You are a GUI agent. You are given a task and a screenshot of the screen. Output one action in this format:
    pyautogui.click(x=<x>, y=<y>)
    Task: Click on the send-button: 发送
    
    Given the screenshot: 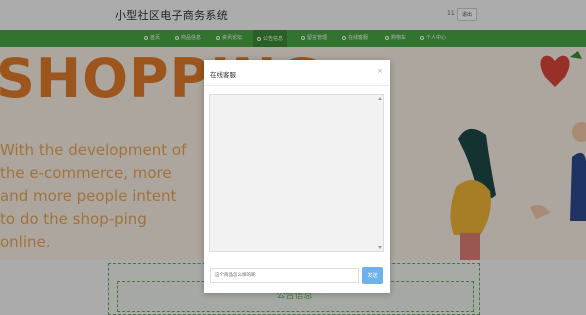 What is the action you would take?
    pyautogui.click(x=372, y=275)
    